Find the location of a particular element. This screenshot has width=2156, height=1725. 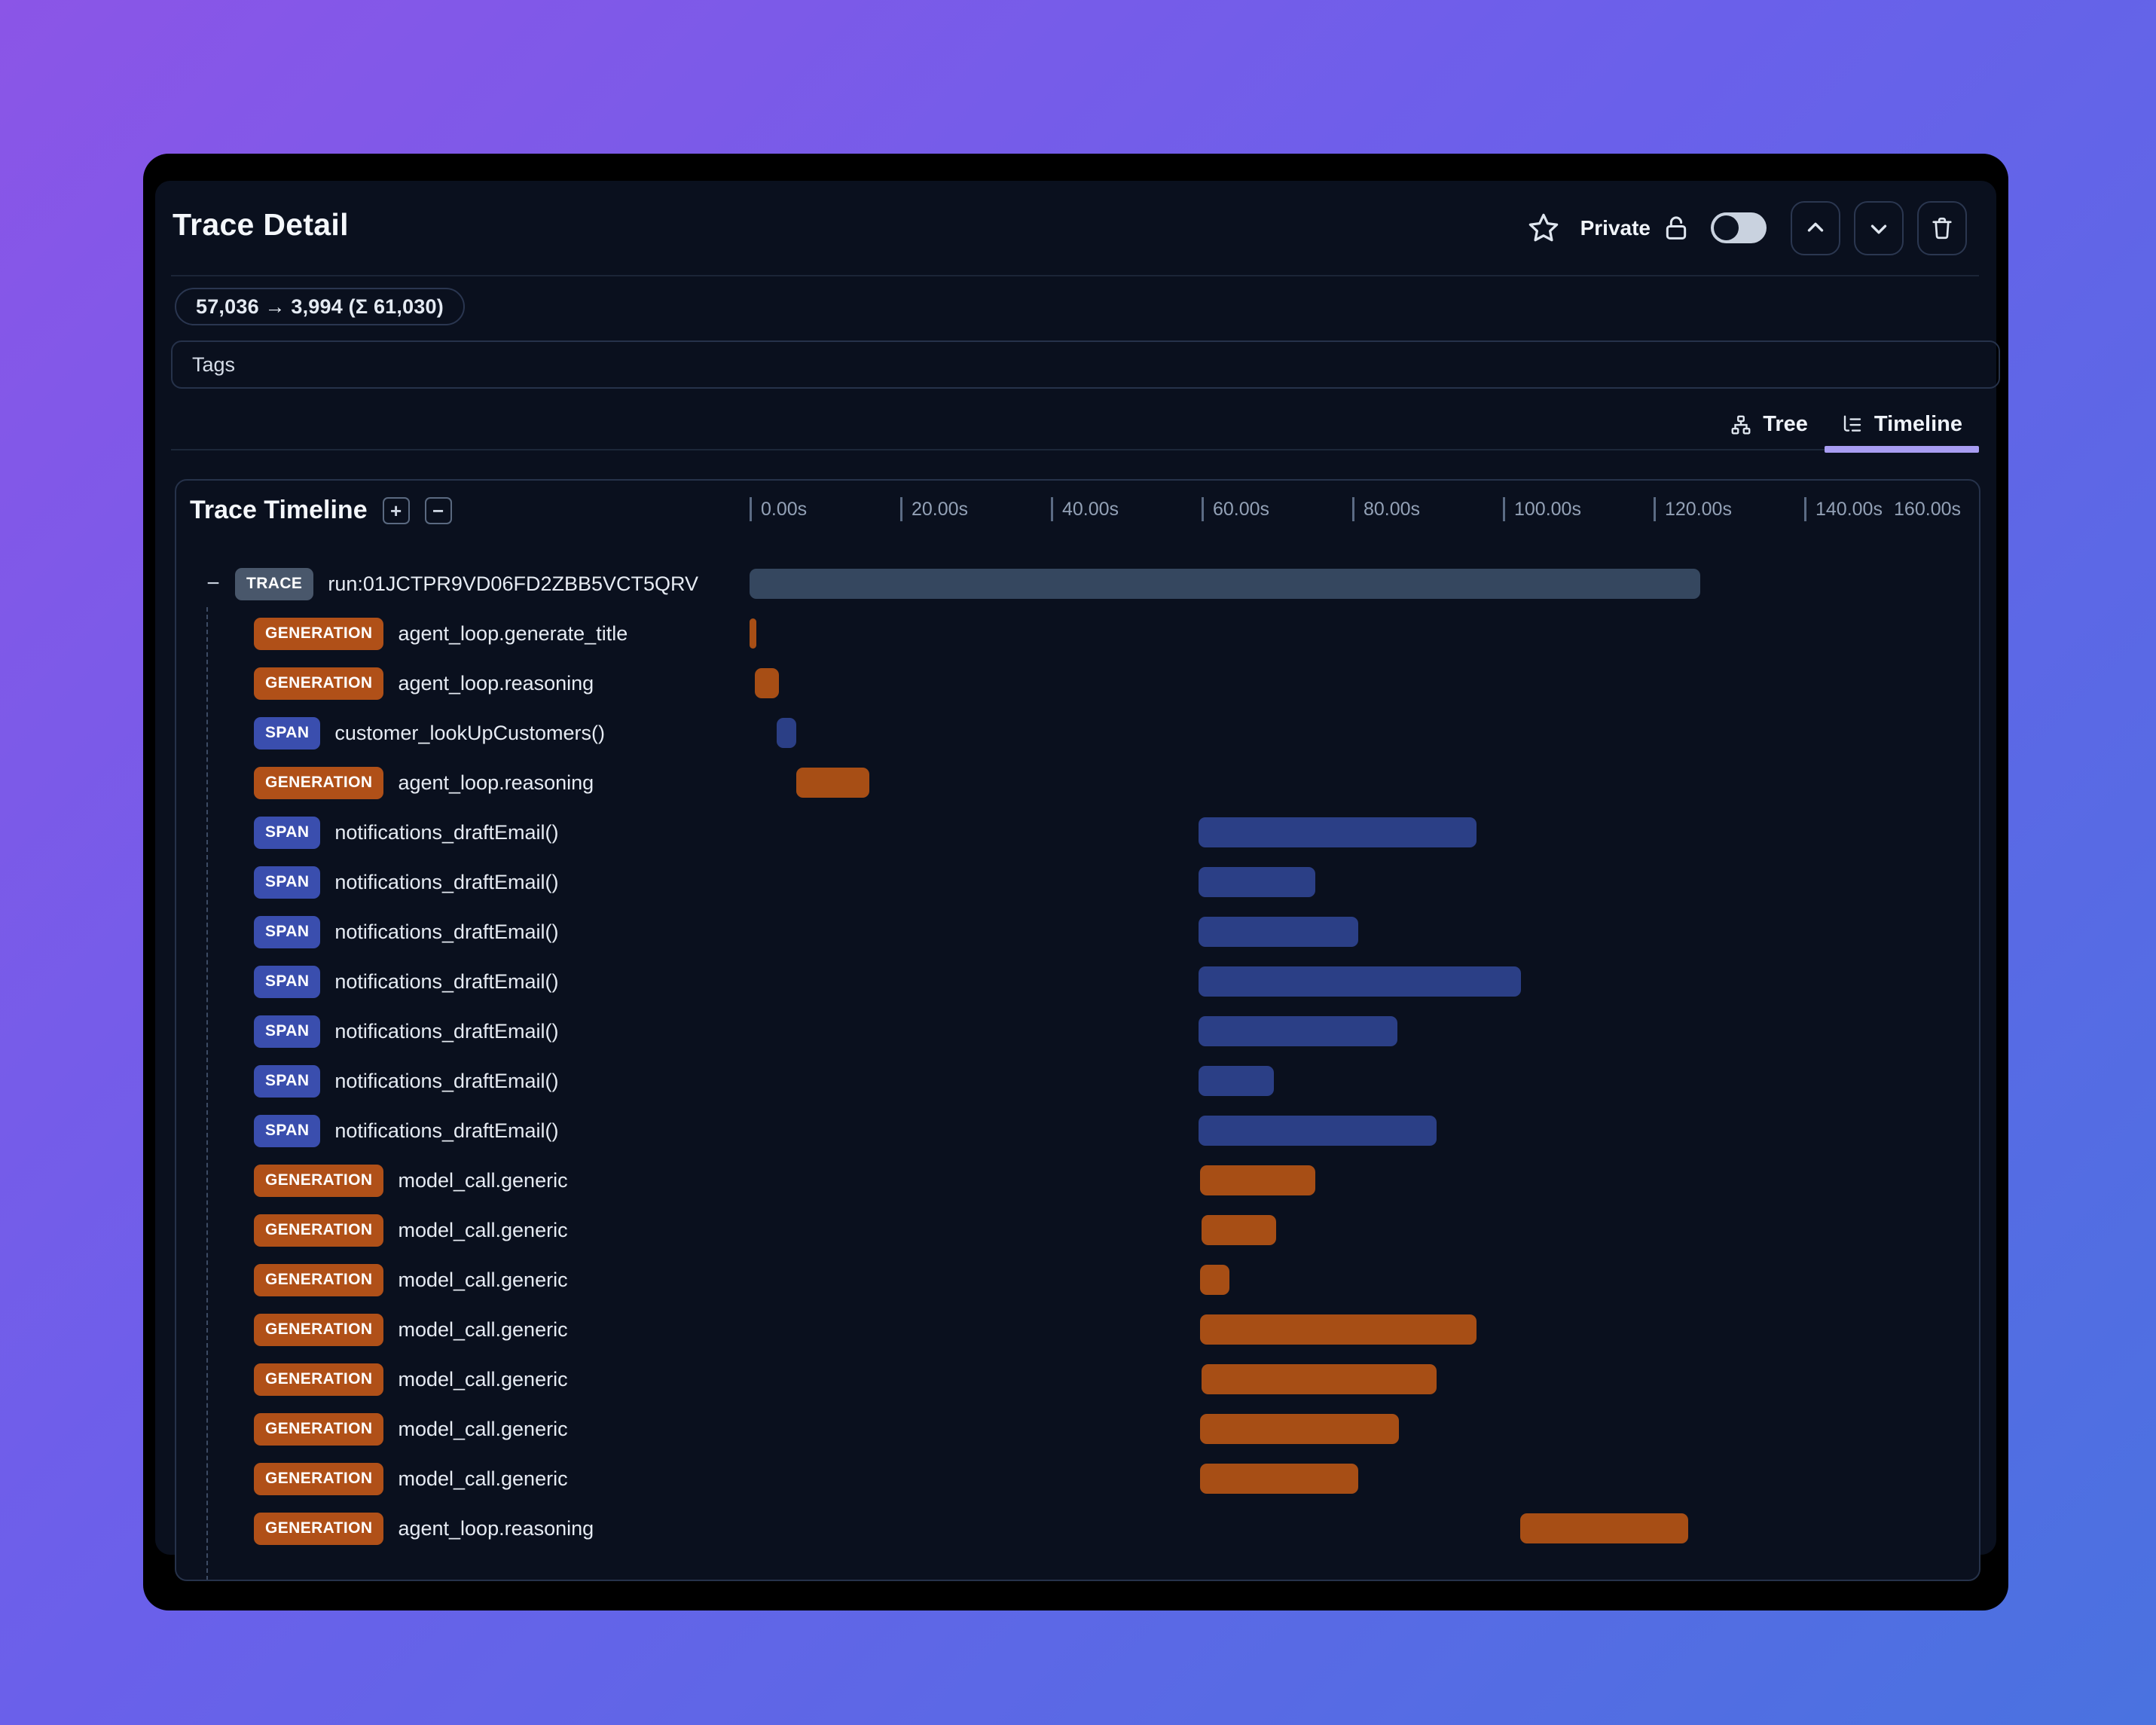

next-observation-button is located at coordinates (1879, 227).